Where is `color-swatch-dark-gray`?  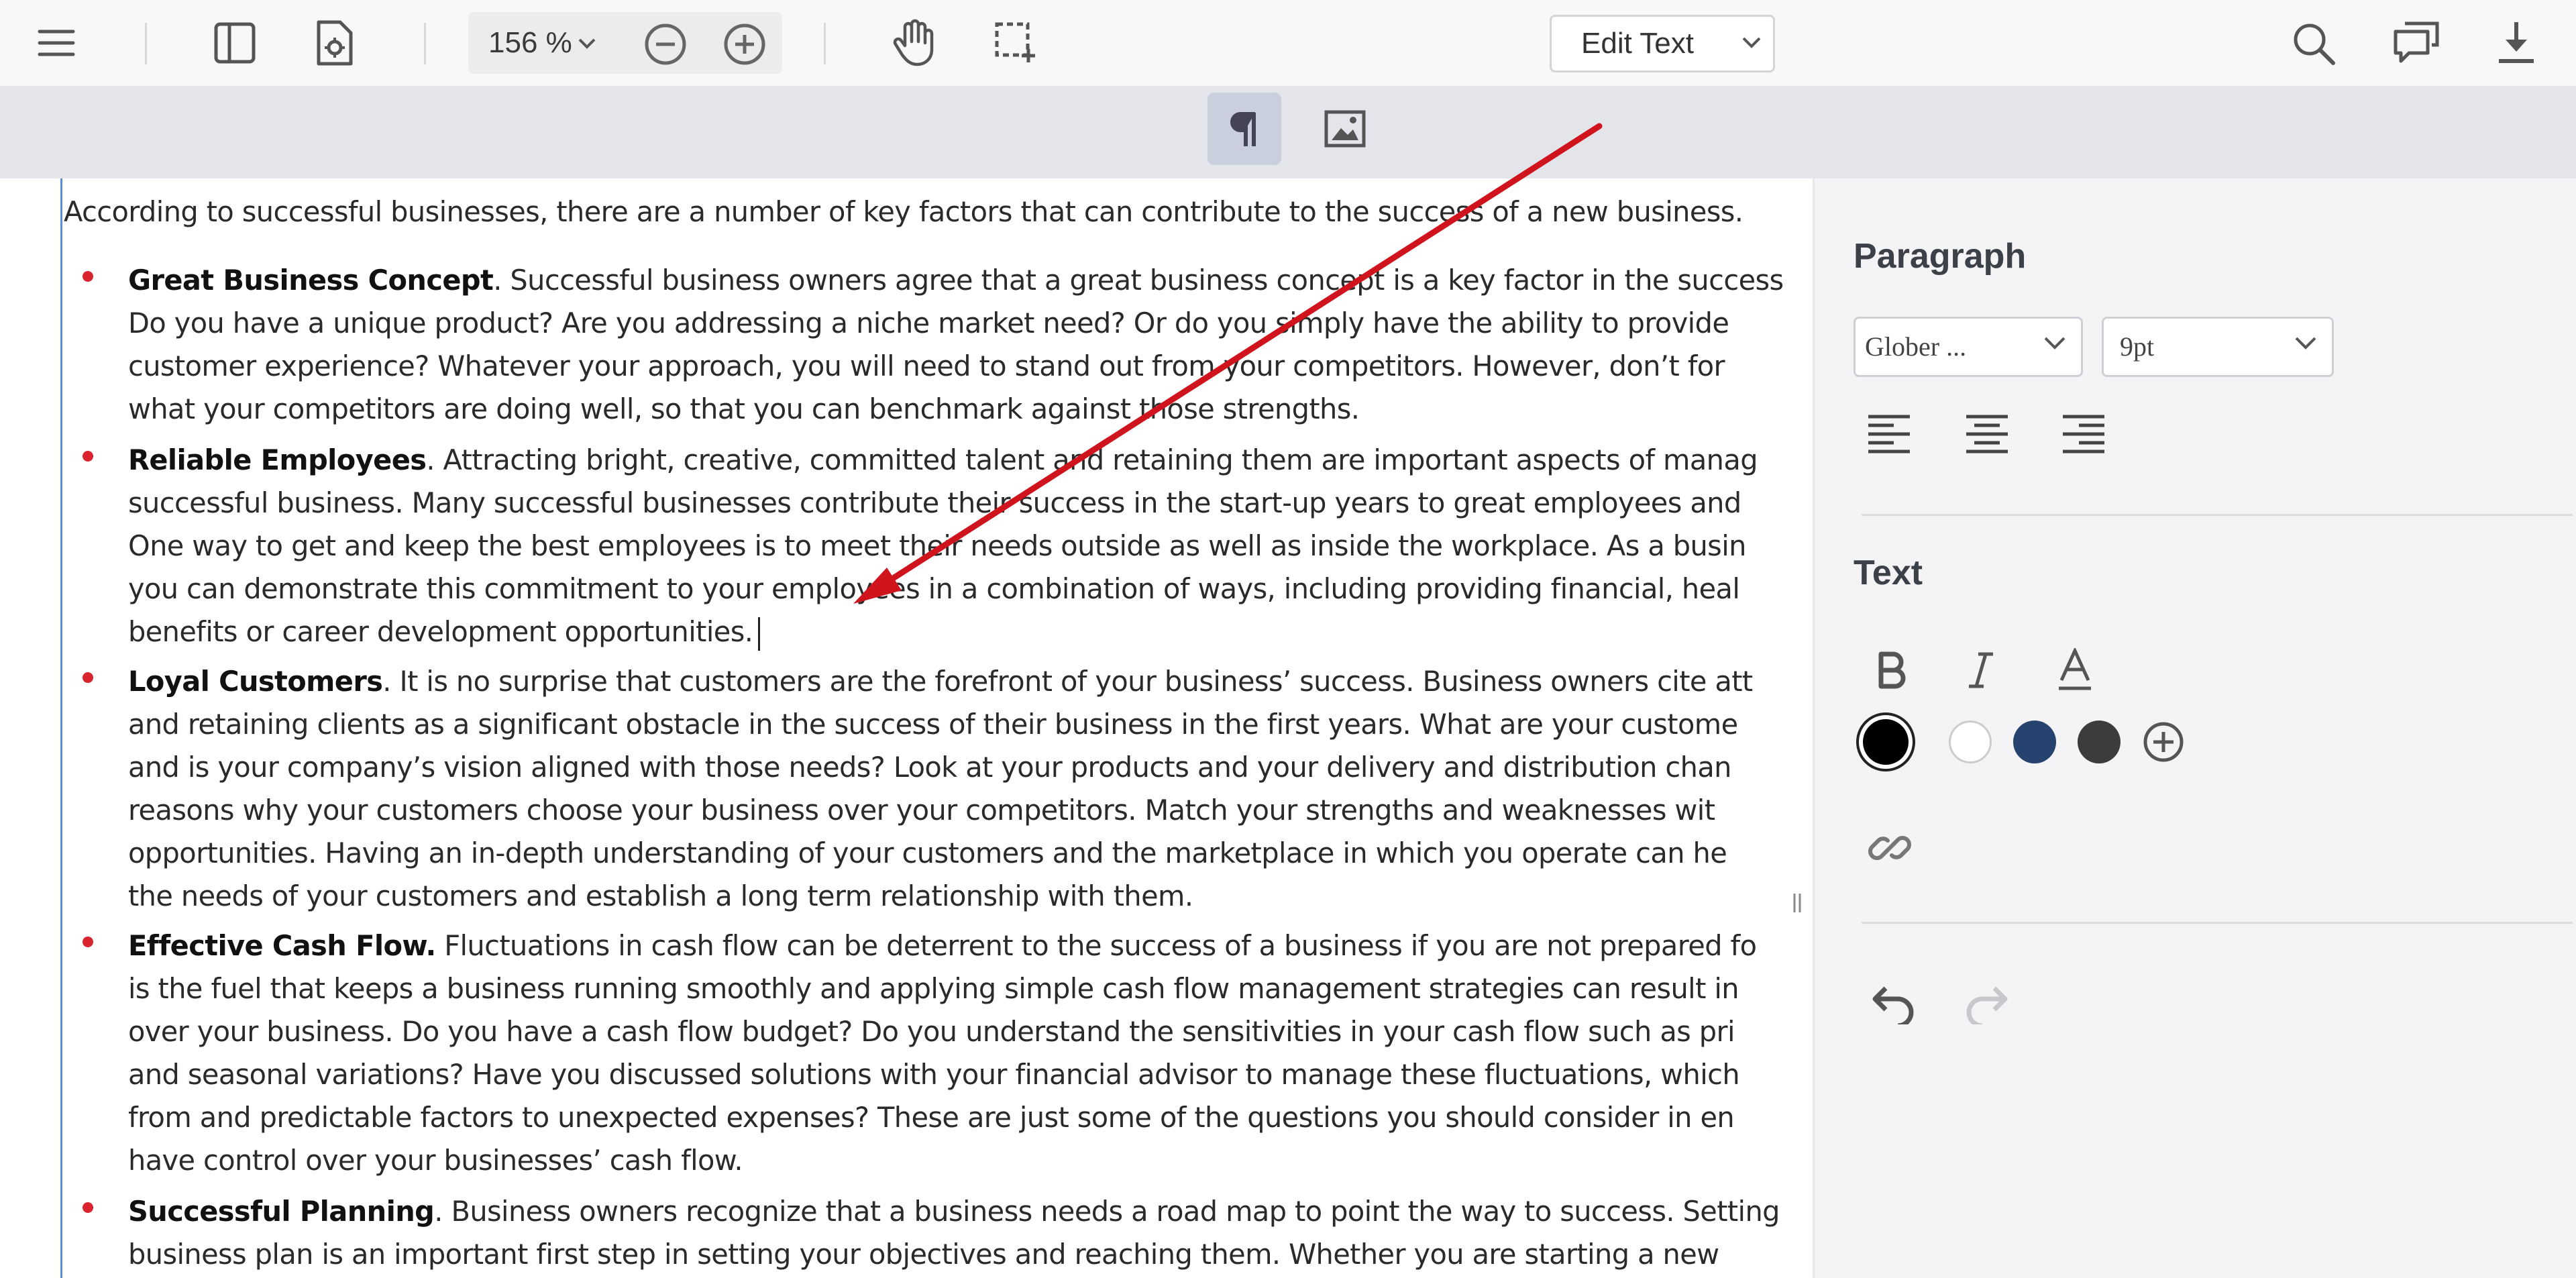
color-swatch-dark-gray is located at coordinates (2099, 742).